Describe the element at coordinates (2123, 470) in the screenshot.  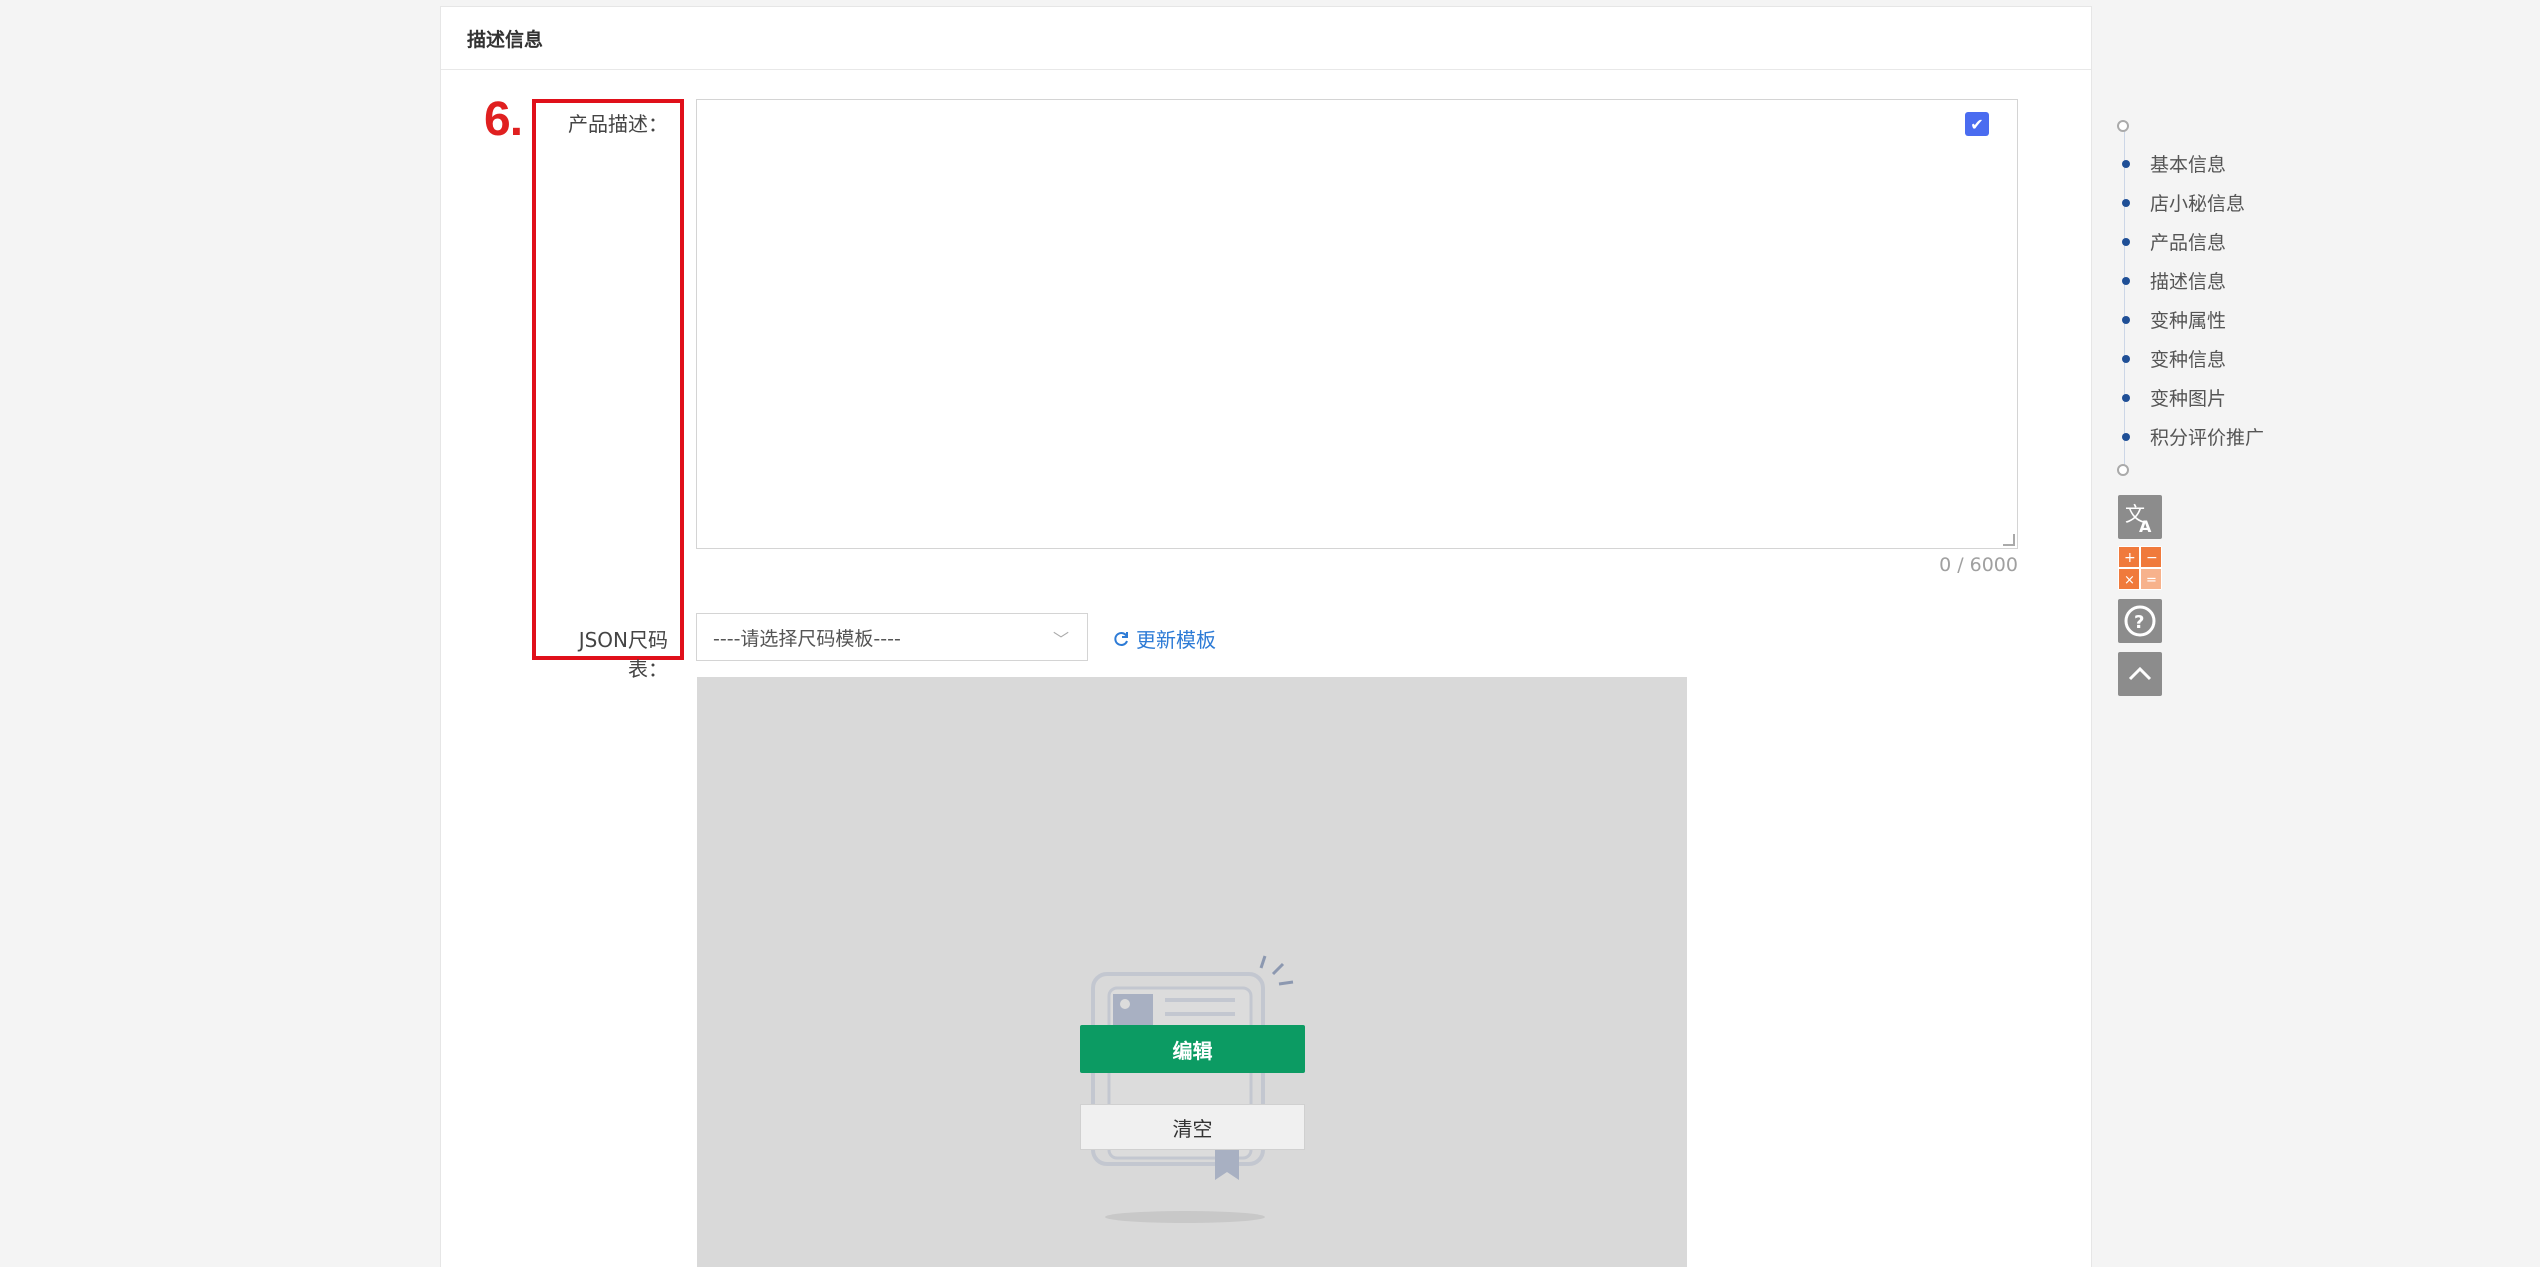
I see `nav-end-node` at that location.